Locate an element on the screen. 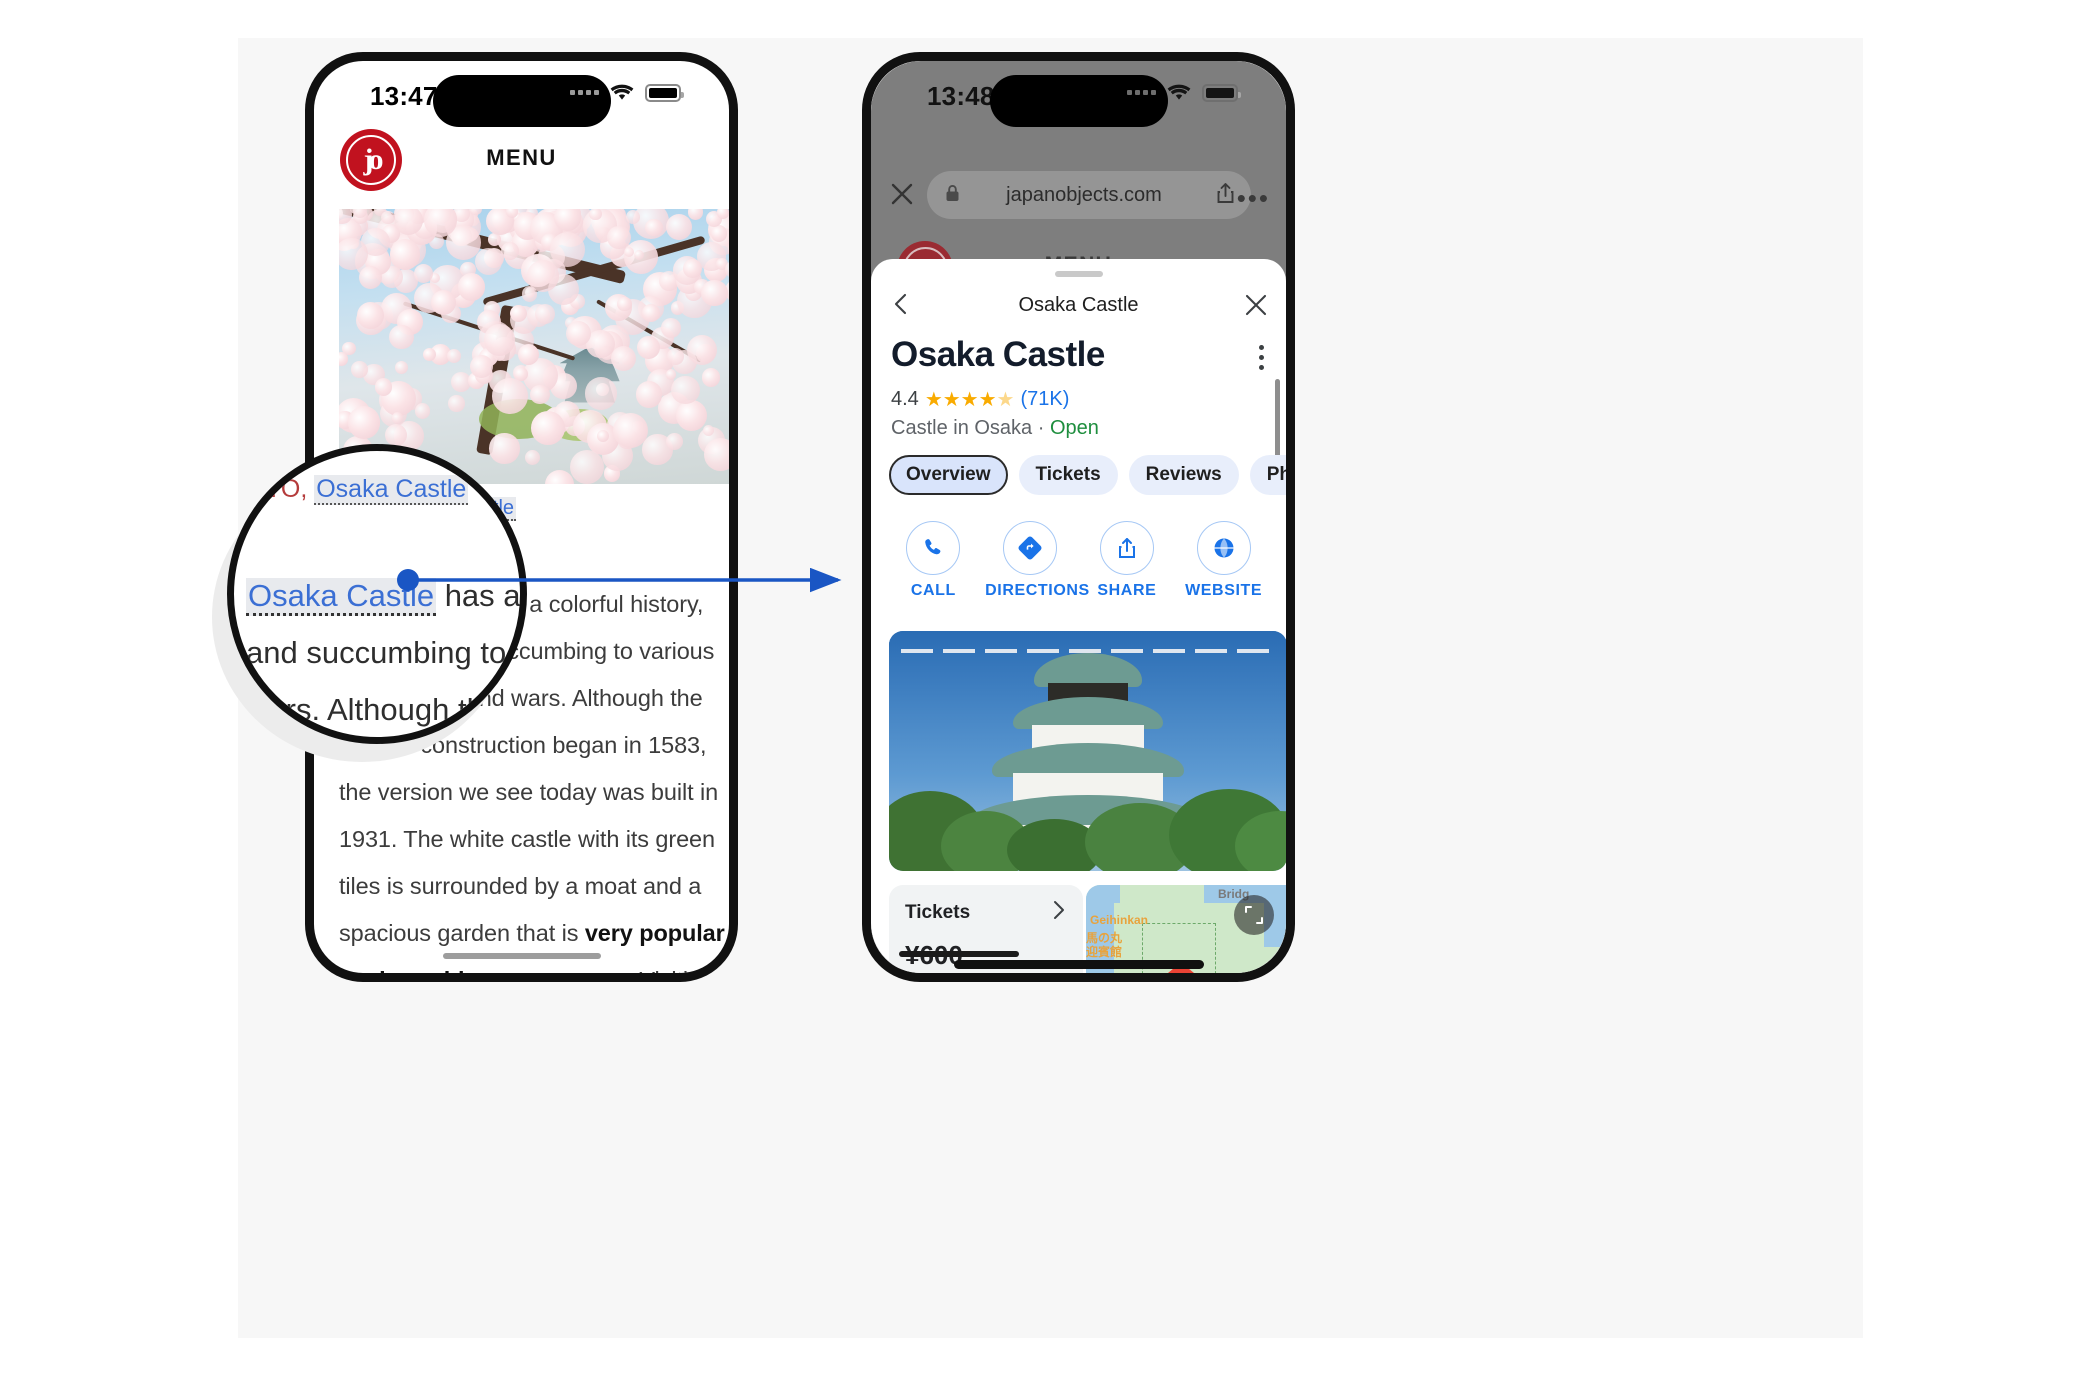 The width and height of the screenshot is (2100, 1400). left-status-icons is located at coordinates (627, 92).